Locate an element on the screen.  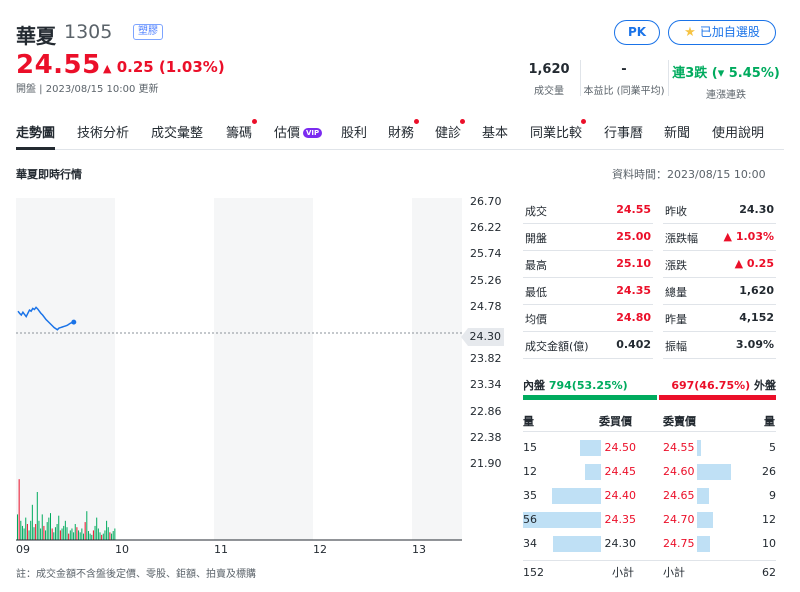
vip-badge: VIP is located at coordinates (313, 133).